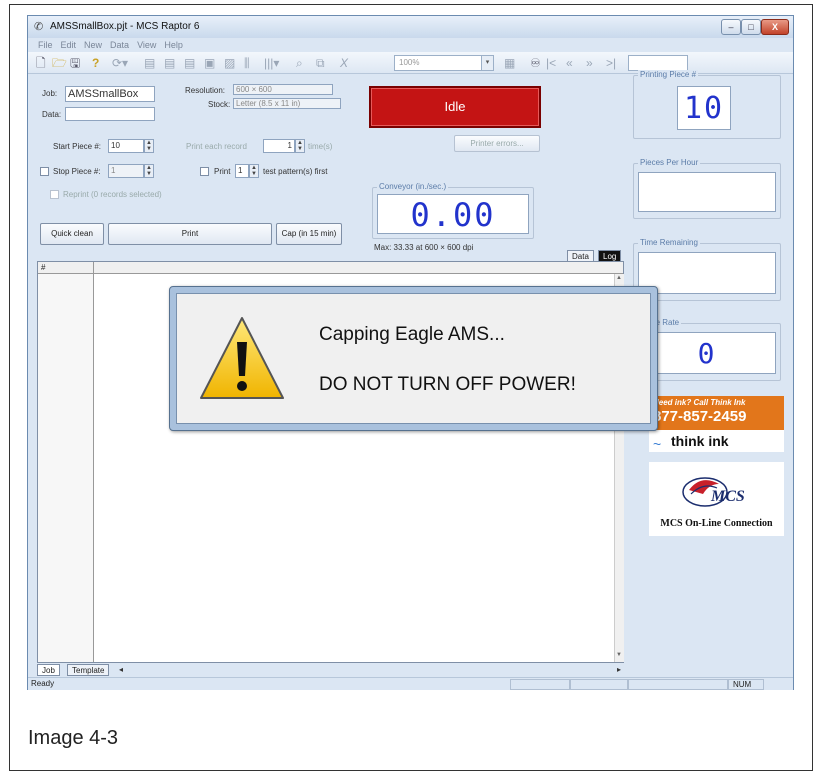 The height and width of the screenshot is (774, 815). What do you see at coordinates (72, 234) in the screenshot?
I see `quick-clean-button: Quick clean` at bounding box center [72, 234].